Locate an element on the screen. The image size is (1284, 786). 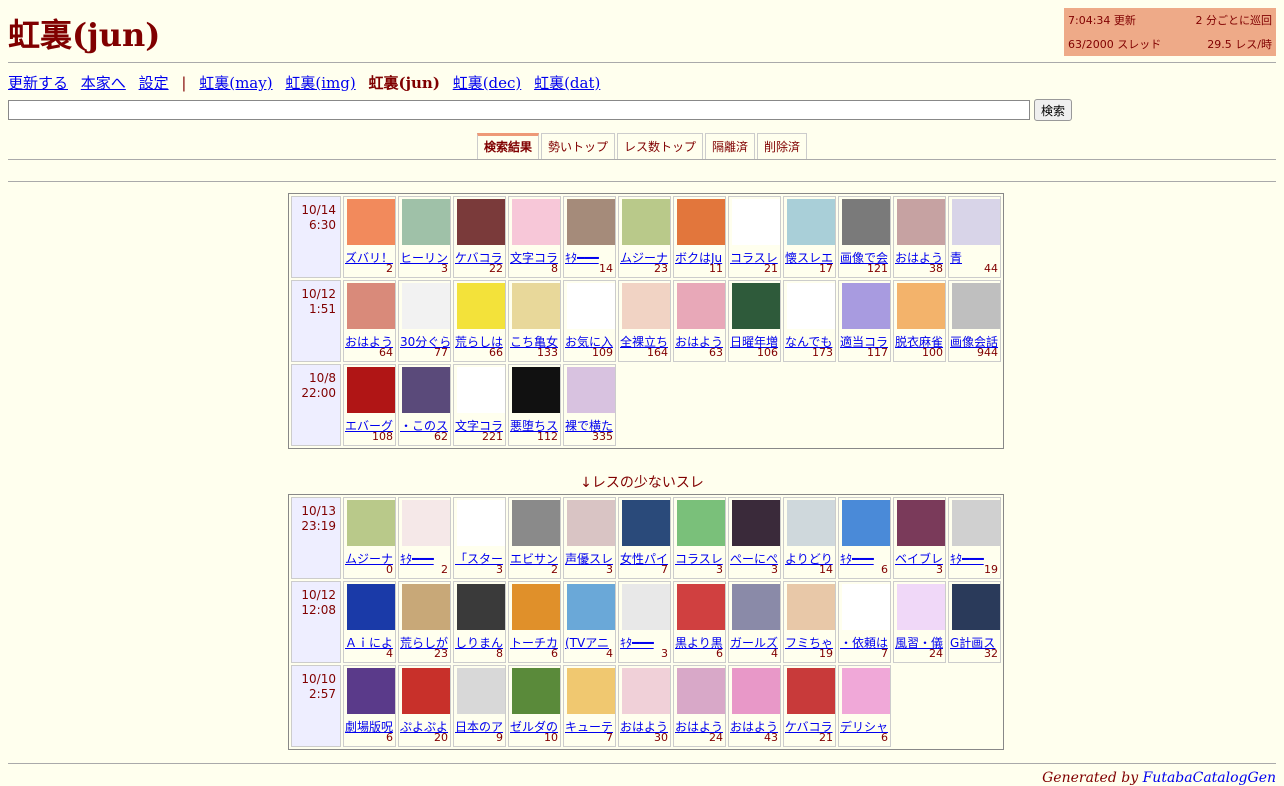
settings-link: 設定 is located at coordinates (154, 83).